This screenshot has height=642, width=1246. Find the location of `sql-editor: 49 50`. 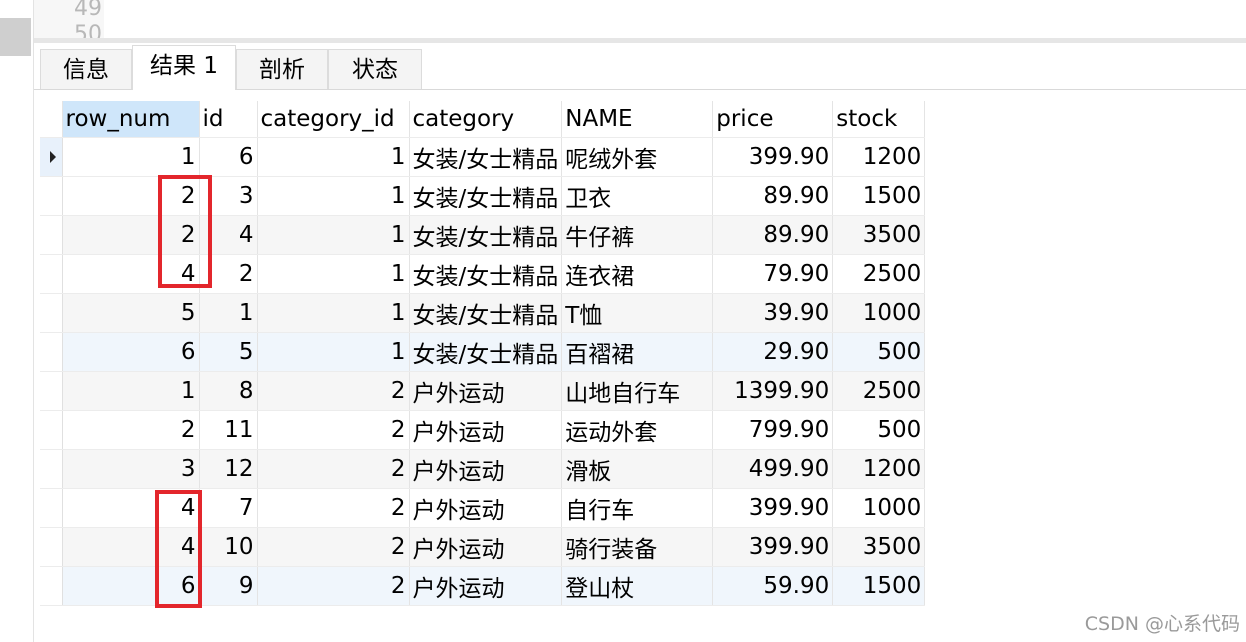

sql-editor: 49 50 is located at coordinates (623, 23).